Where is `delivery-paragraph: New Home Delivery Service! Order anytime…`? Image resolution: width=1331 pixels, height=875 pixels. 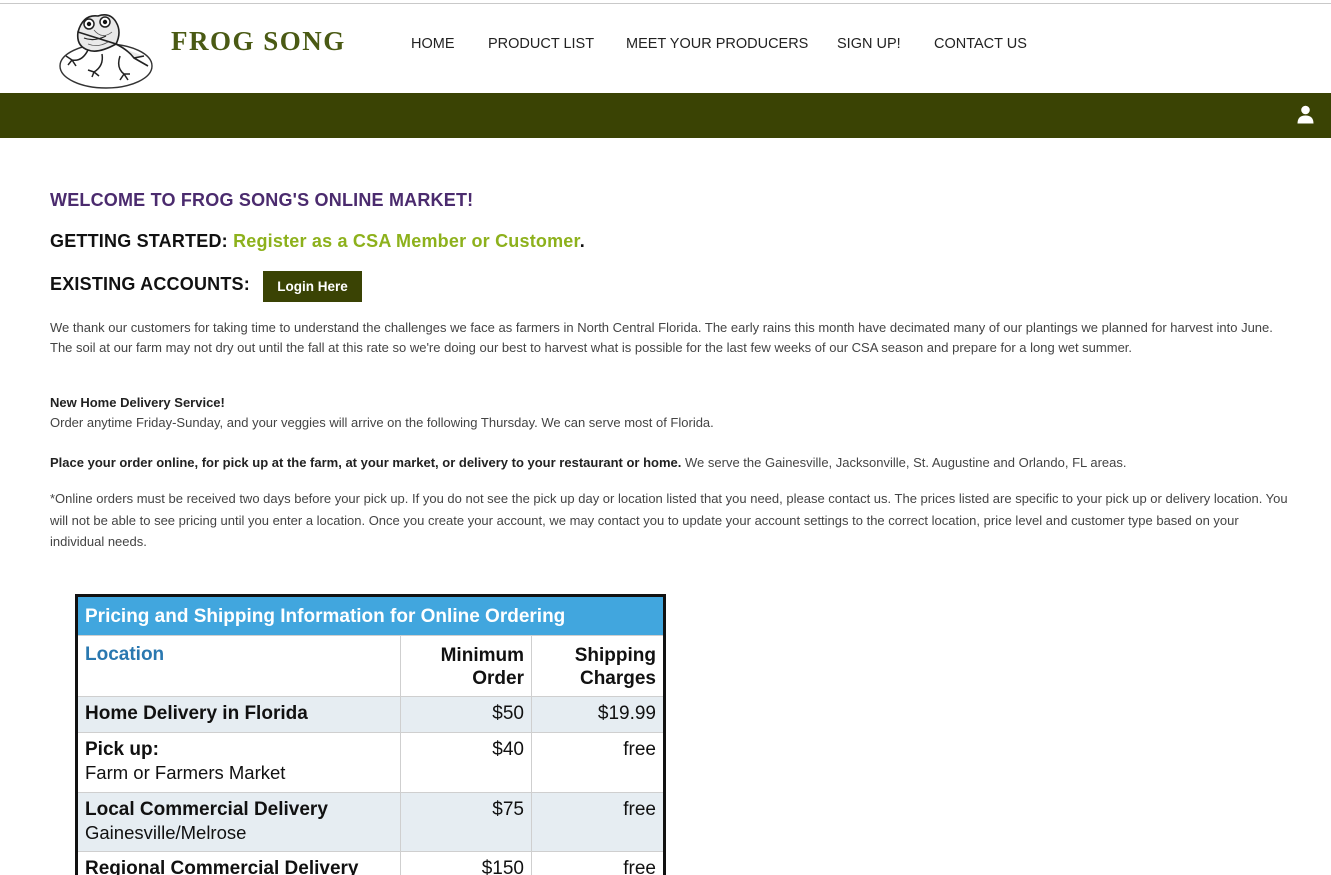 delivery-paragraph: New Home Delivery Service! Order anytime… is located at coordinates (670, 413).